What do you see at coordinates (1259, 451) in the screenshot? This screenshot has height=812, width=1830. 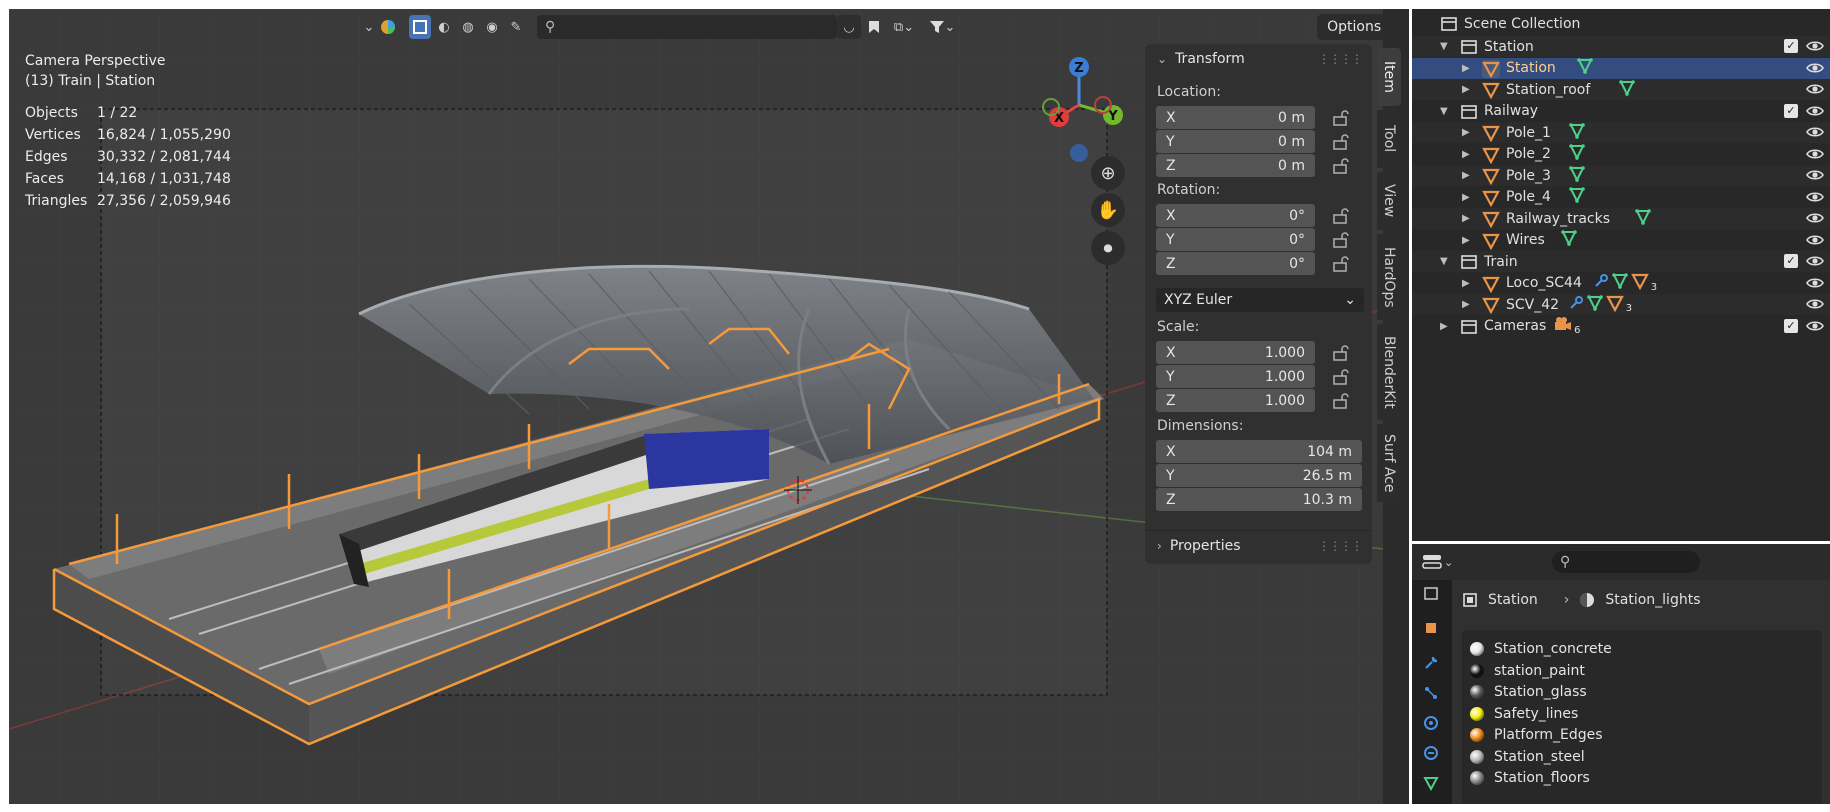 I see `dimensions-x-field: X 104 m` at bounding box center [1259, 451].